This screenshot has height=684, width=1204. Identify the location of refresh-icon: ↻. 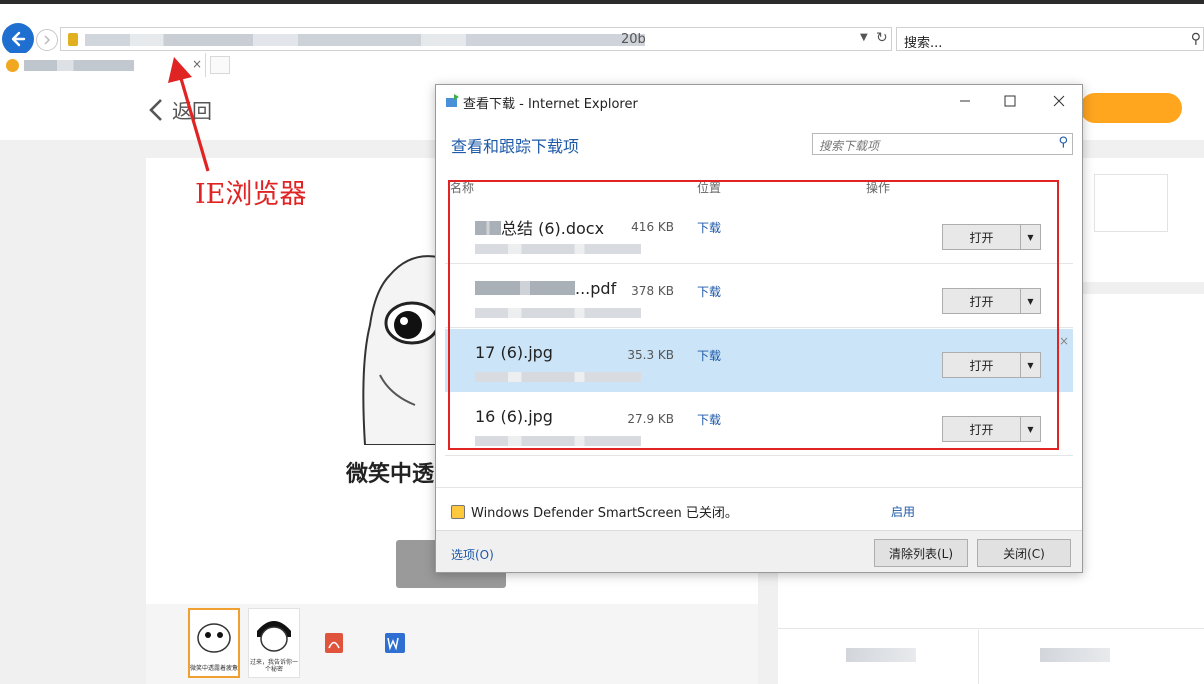
(882, 38).